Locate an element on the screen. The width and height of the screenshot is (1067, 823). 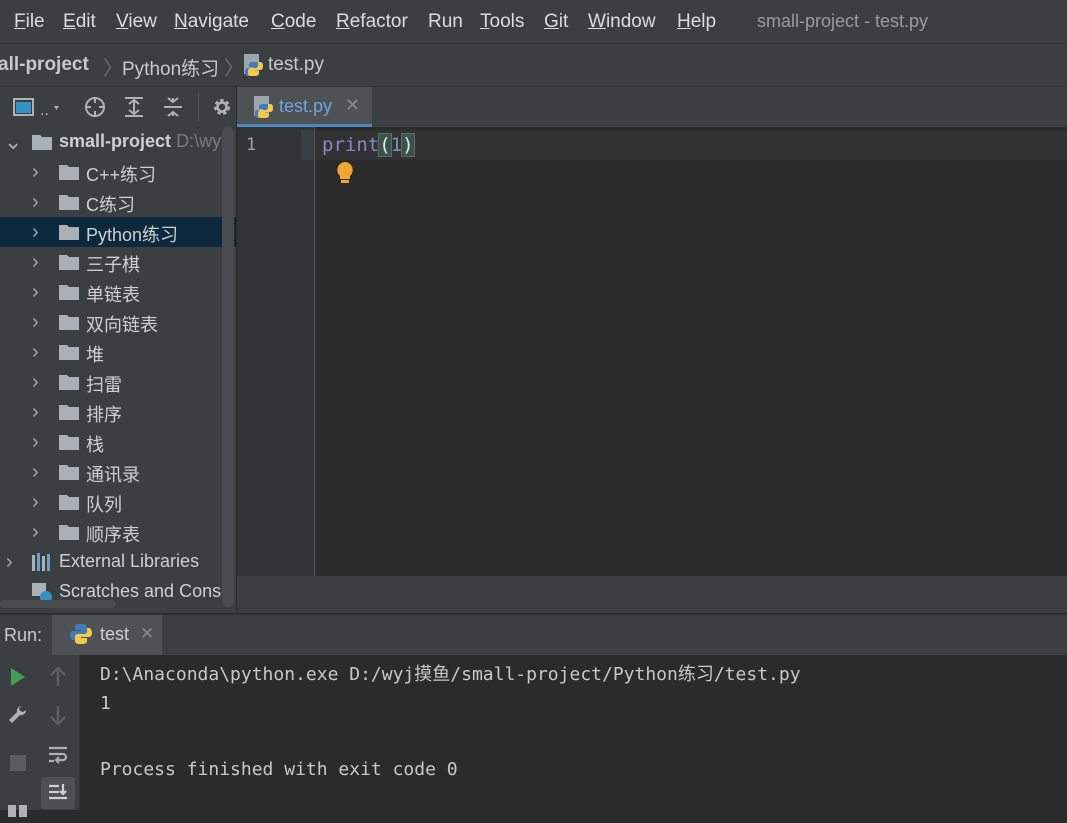
soft-wrap-icon is located at coordinates (58, 755).